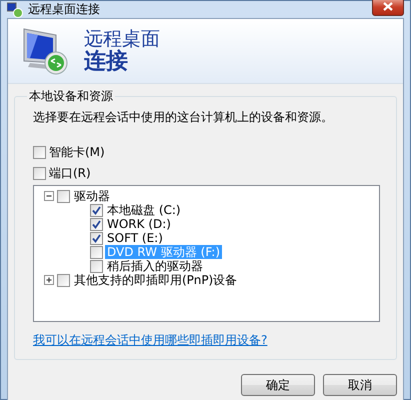 The width and height of the screenshot is (411, 400). Describe the element at coordinates (15, 10) in the screenshot. I see `monitor-icon` at that location.